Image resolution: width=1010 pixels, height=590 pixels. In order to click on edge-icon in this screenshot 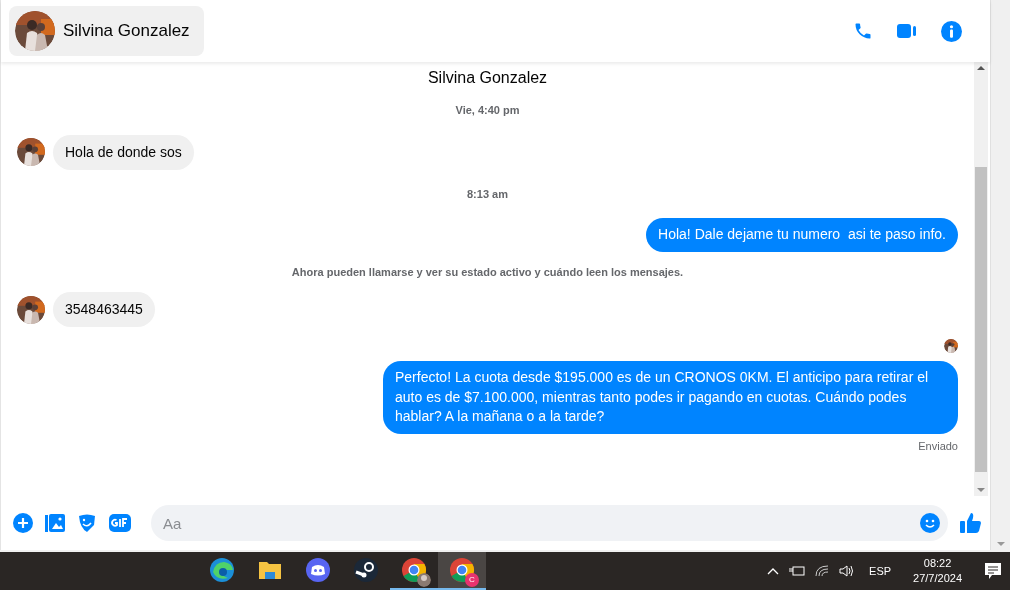, I will do `click(222, 570)`.